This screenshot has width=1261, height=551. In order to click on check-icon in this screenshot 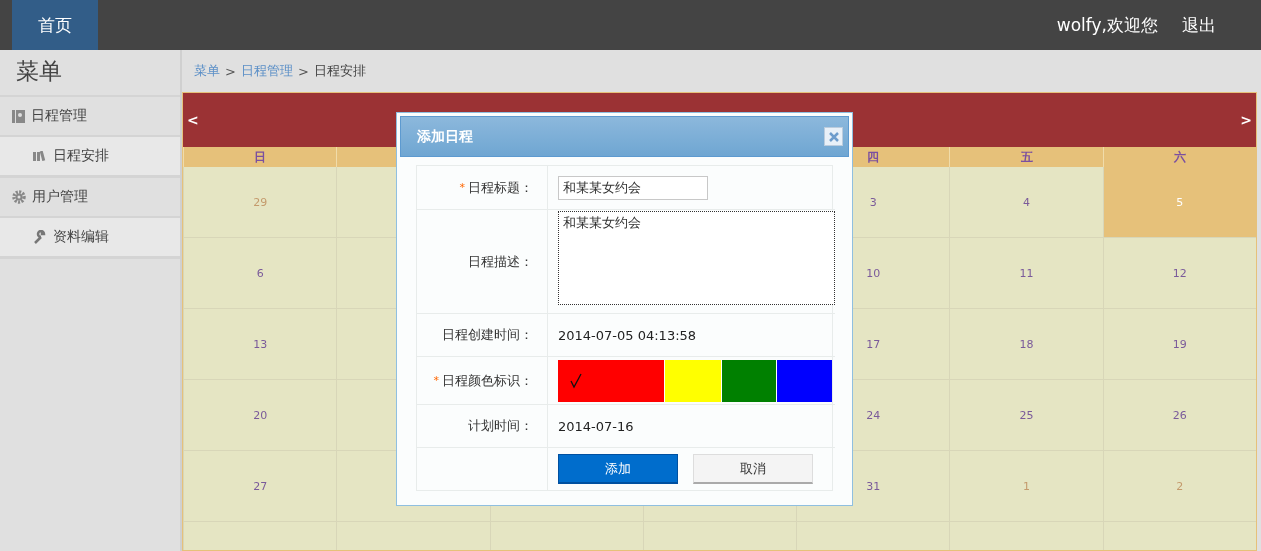, I will do `click(576, 380)`.